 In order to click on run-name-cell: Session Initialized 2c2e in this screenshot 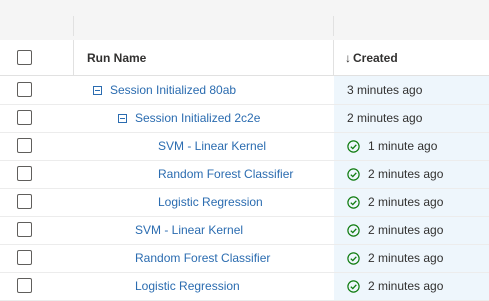, I will do `click(189, 118)`.